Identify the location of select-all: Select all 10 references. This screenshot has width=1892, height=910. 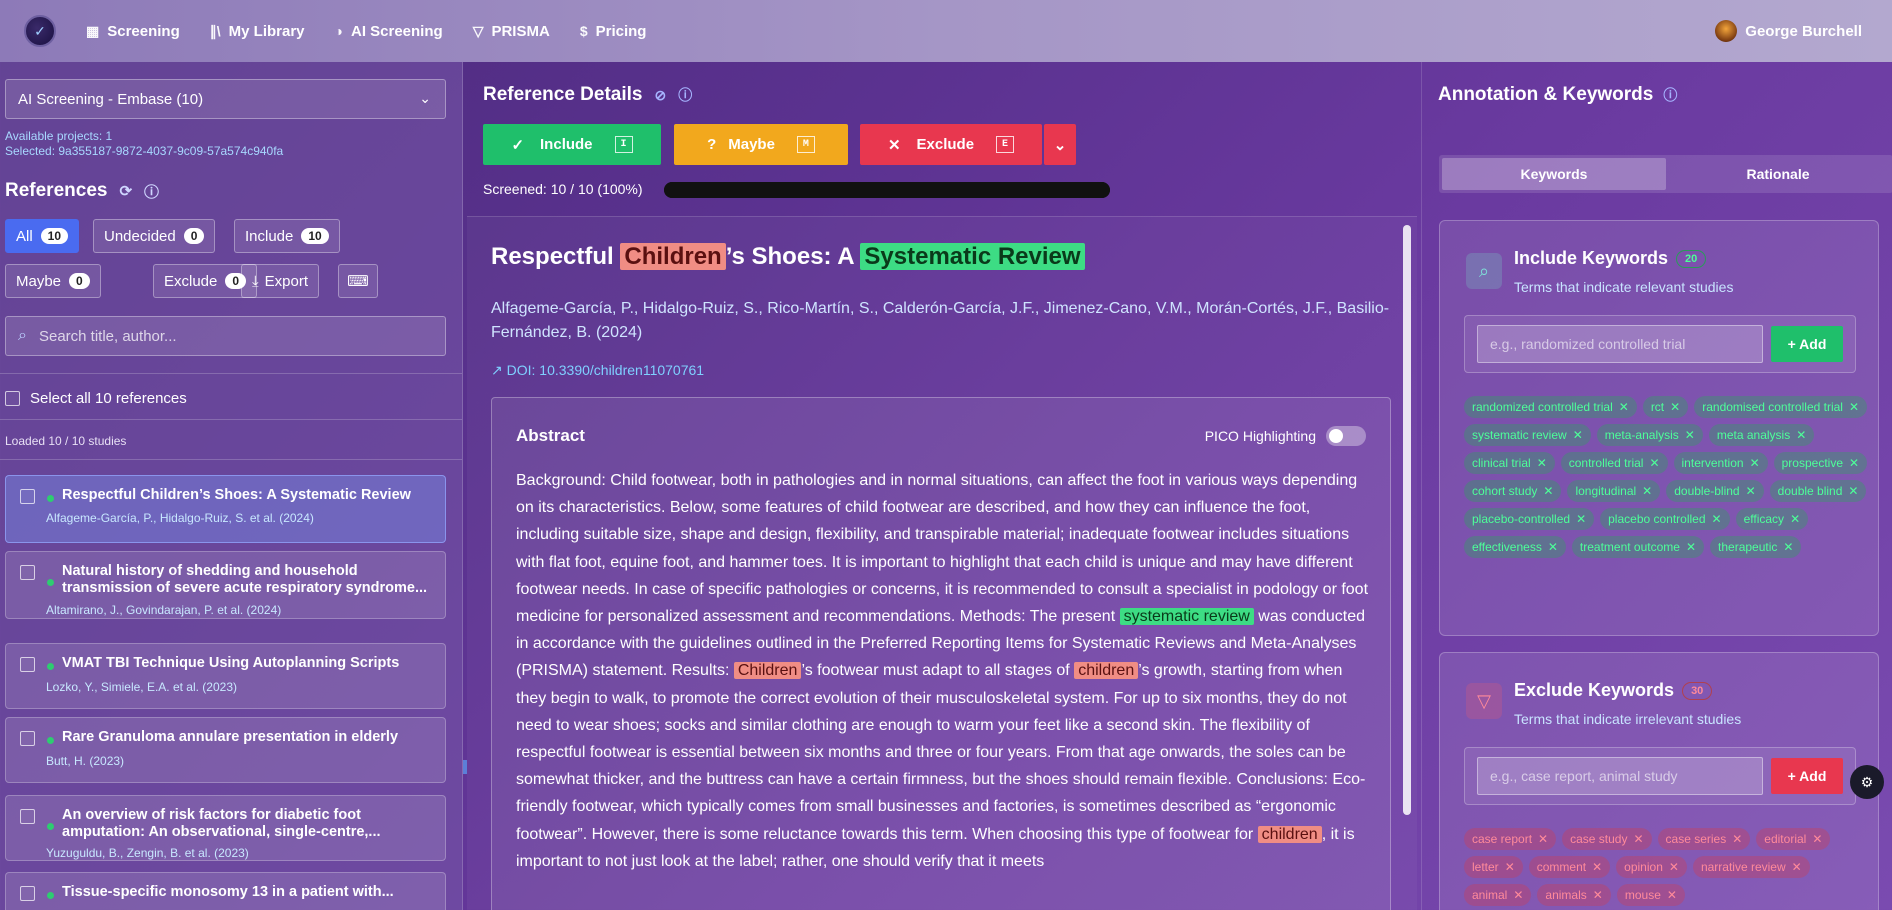
(96, 398).